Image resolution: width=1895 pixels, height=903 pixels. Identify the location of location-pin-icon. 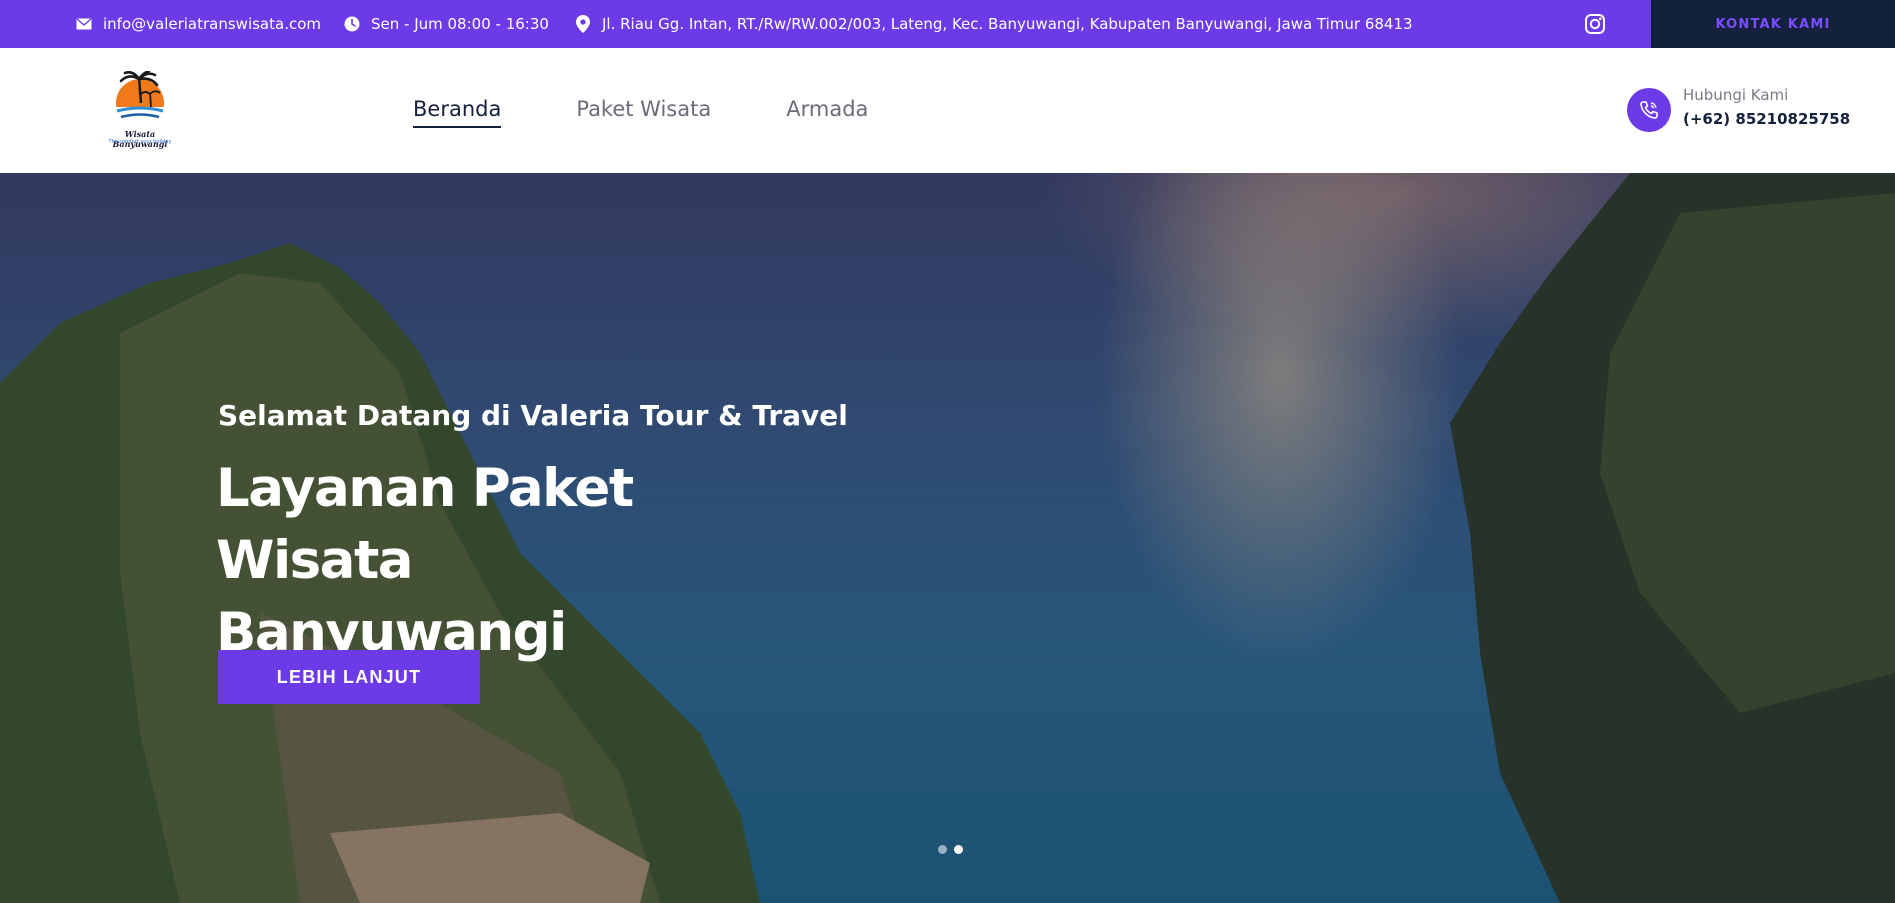
(583, 24).